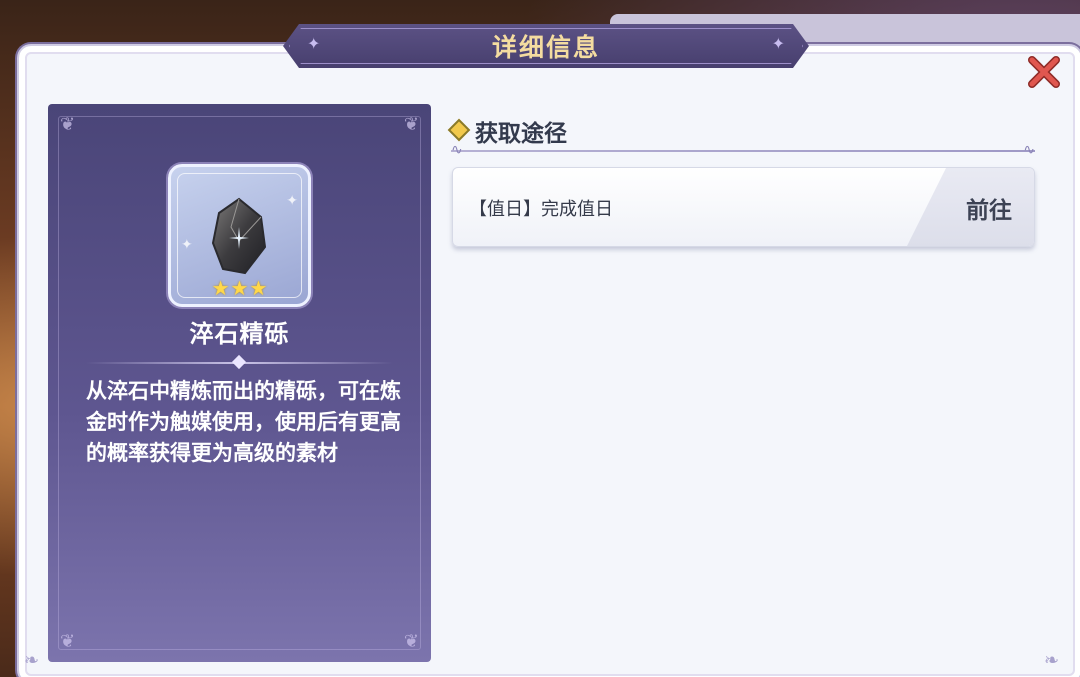 The width and height of the screenshot is (1080, 677). What do you see at coordinates (459, 130) in the screenshot?
I see `diamond-icon` at bounding box center [459, 130].